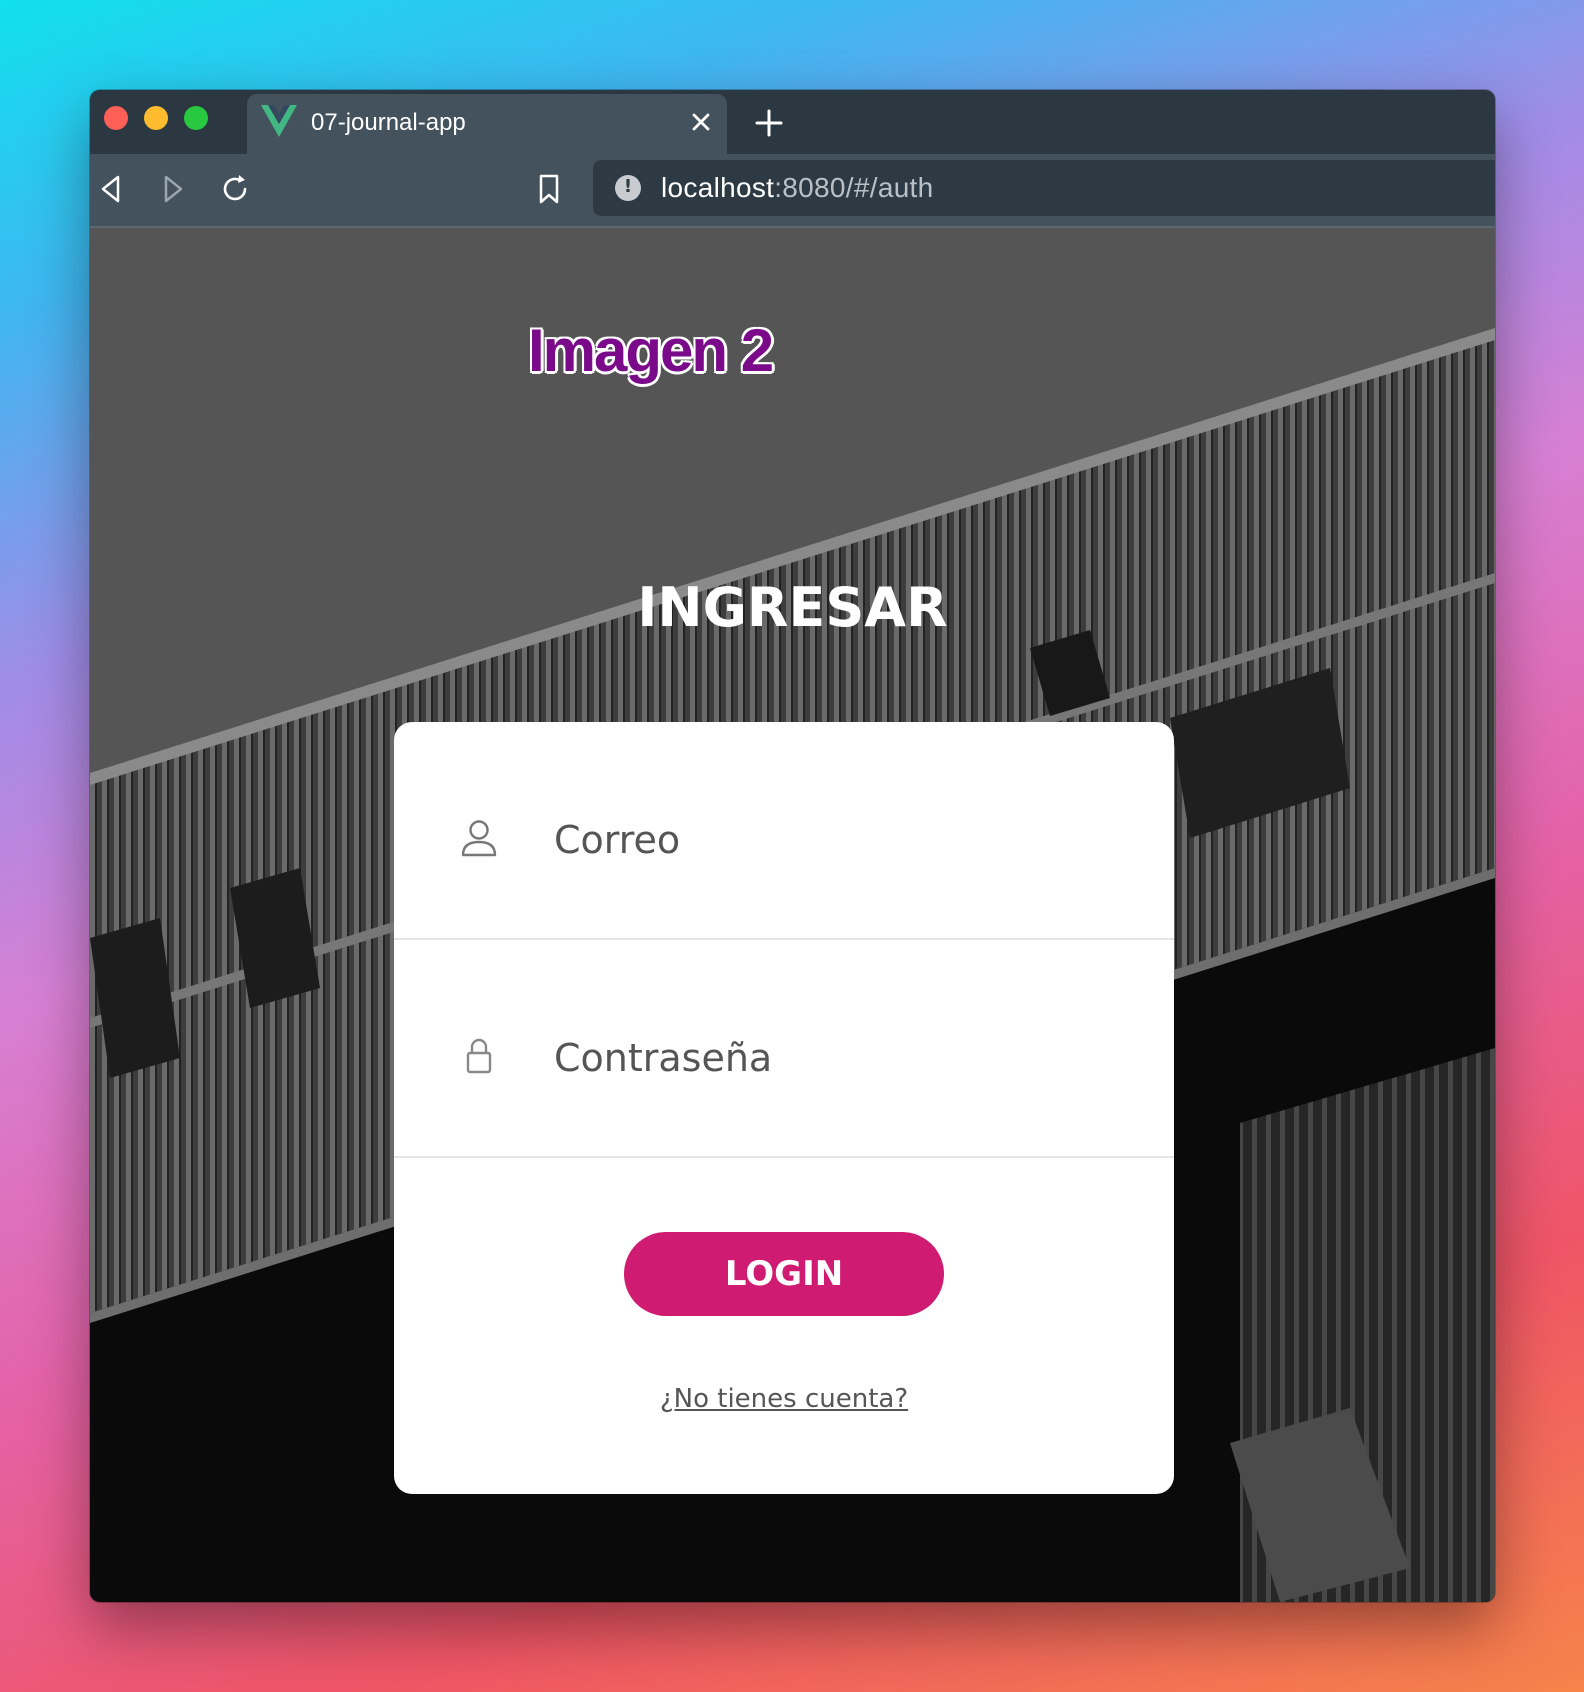 Image resolution: width=1584 pixels, height=1692 pixels. What do you see at coordinates (784, 1399) in the screenshot?
I see `signup-link: ¿No tienes cuenta?` at bounding box center [784, 1399].